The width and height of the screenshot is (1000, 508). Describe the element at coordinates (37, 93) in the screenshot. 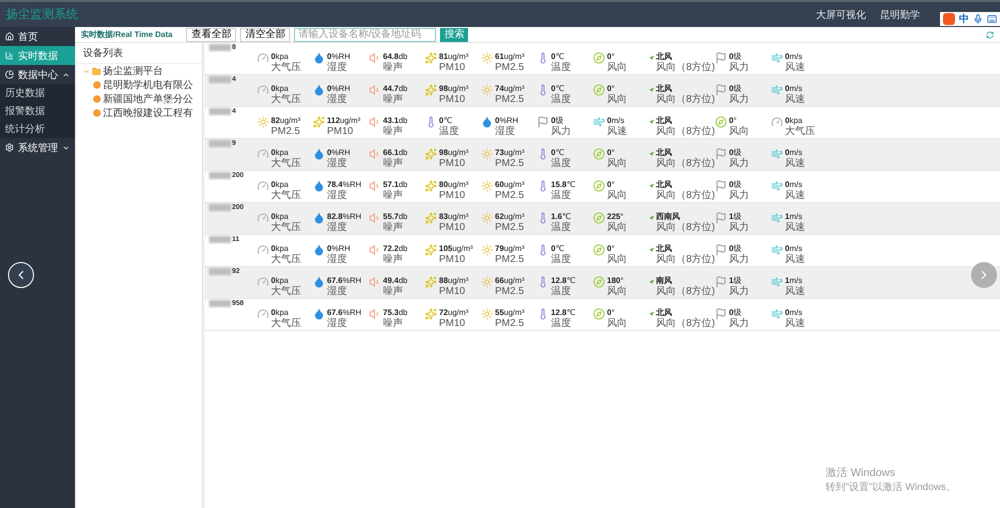

I see `sidebar-subitem: 历史数据` at that location.